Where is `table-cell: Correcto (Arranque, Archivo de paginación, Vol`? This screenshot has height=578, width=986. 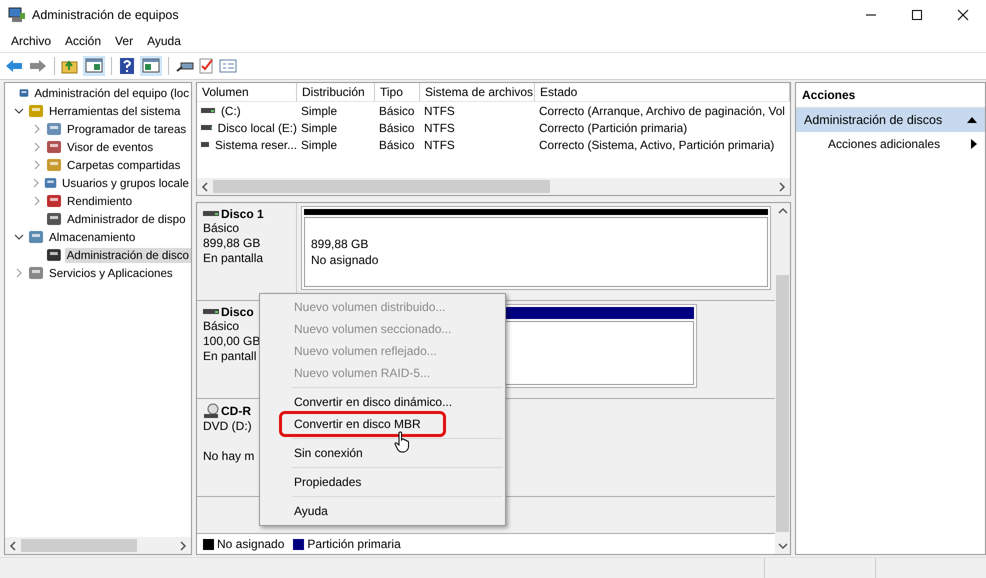
table-cell: Correcto (Arranque, Archivo de paginación, Vol is located at coordinates (662, 111).